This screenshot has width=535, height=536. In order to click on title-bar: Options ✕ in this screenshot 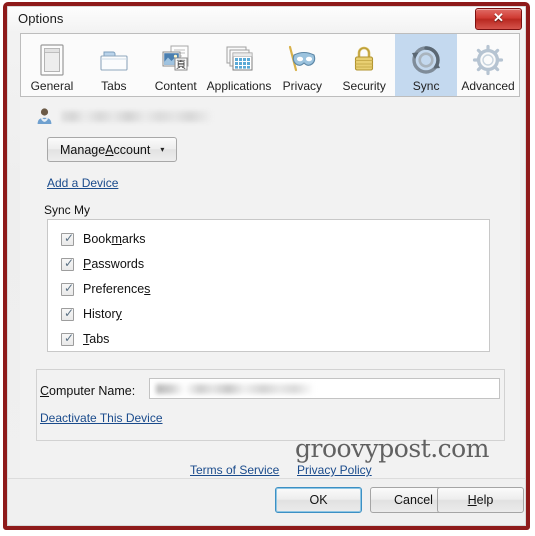, I will do `click(266, 20)`.